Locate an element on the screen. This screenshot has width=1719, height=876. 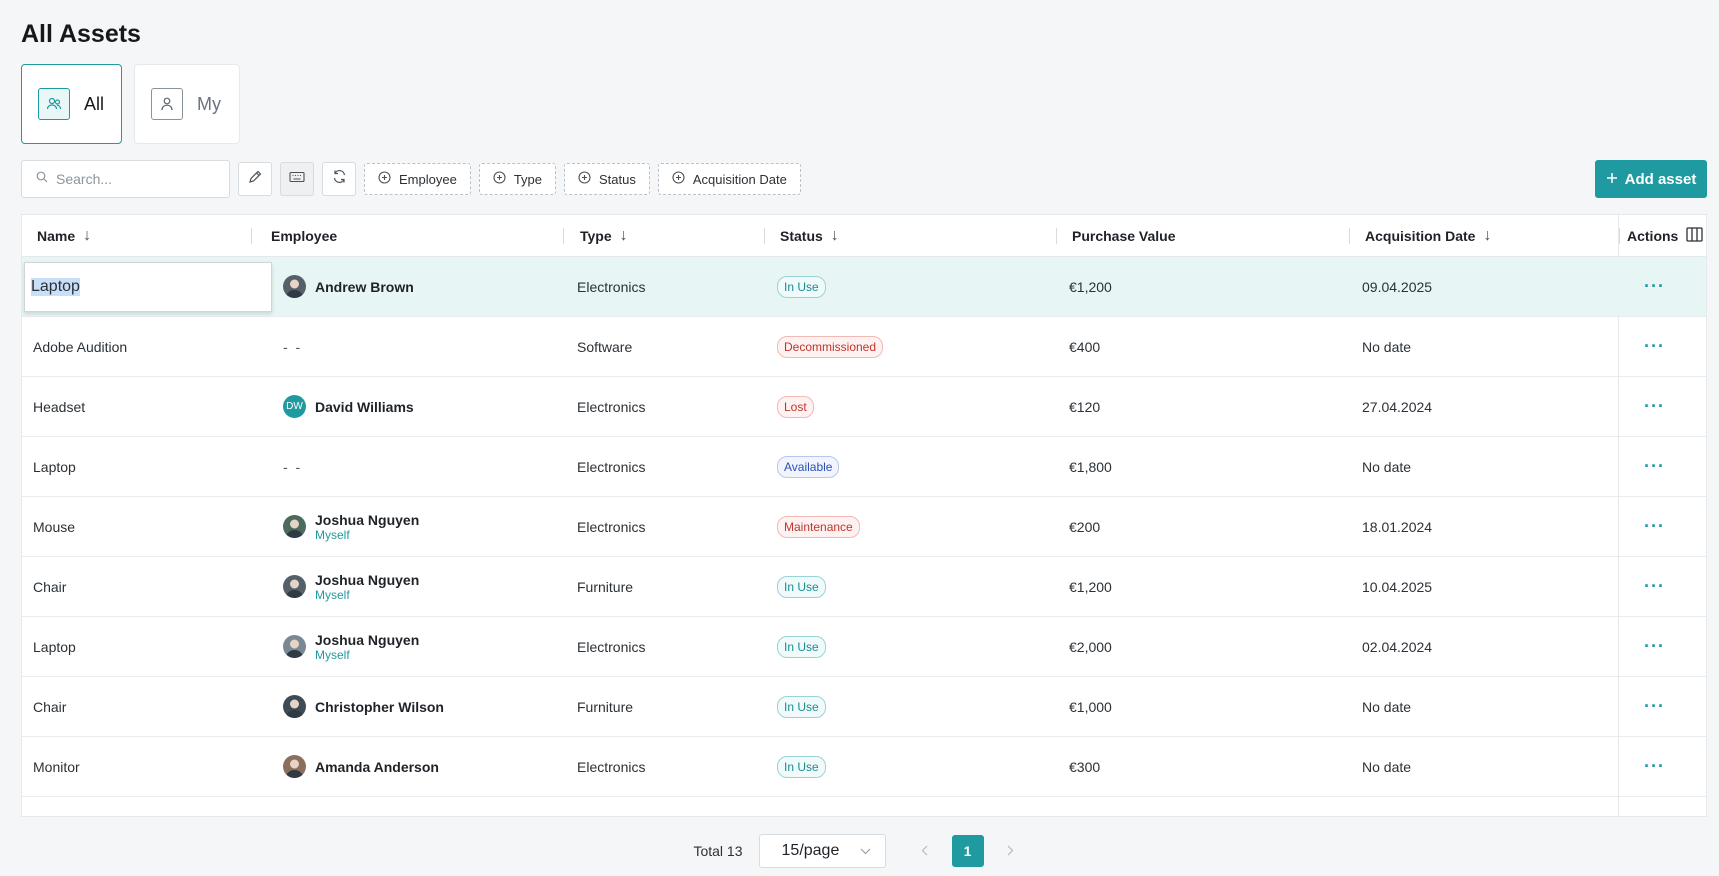
add-asset-label: Add asset is located at coordinates (1660, 179).